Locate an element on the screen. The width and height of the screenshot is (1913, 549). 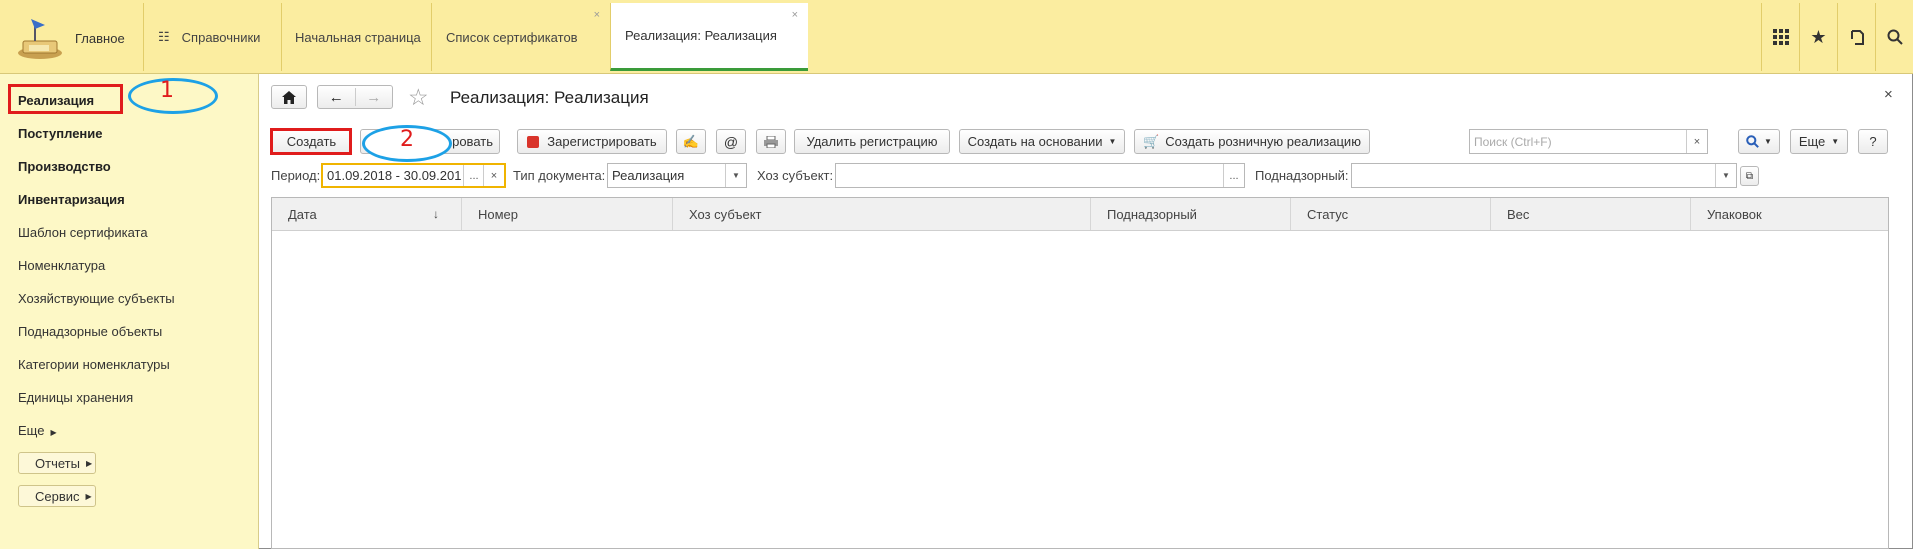
create-based-on-label: Создать на основании is located at coordinates (1035, 141).